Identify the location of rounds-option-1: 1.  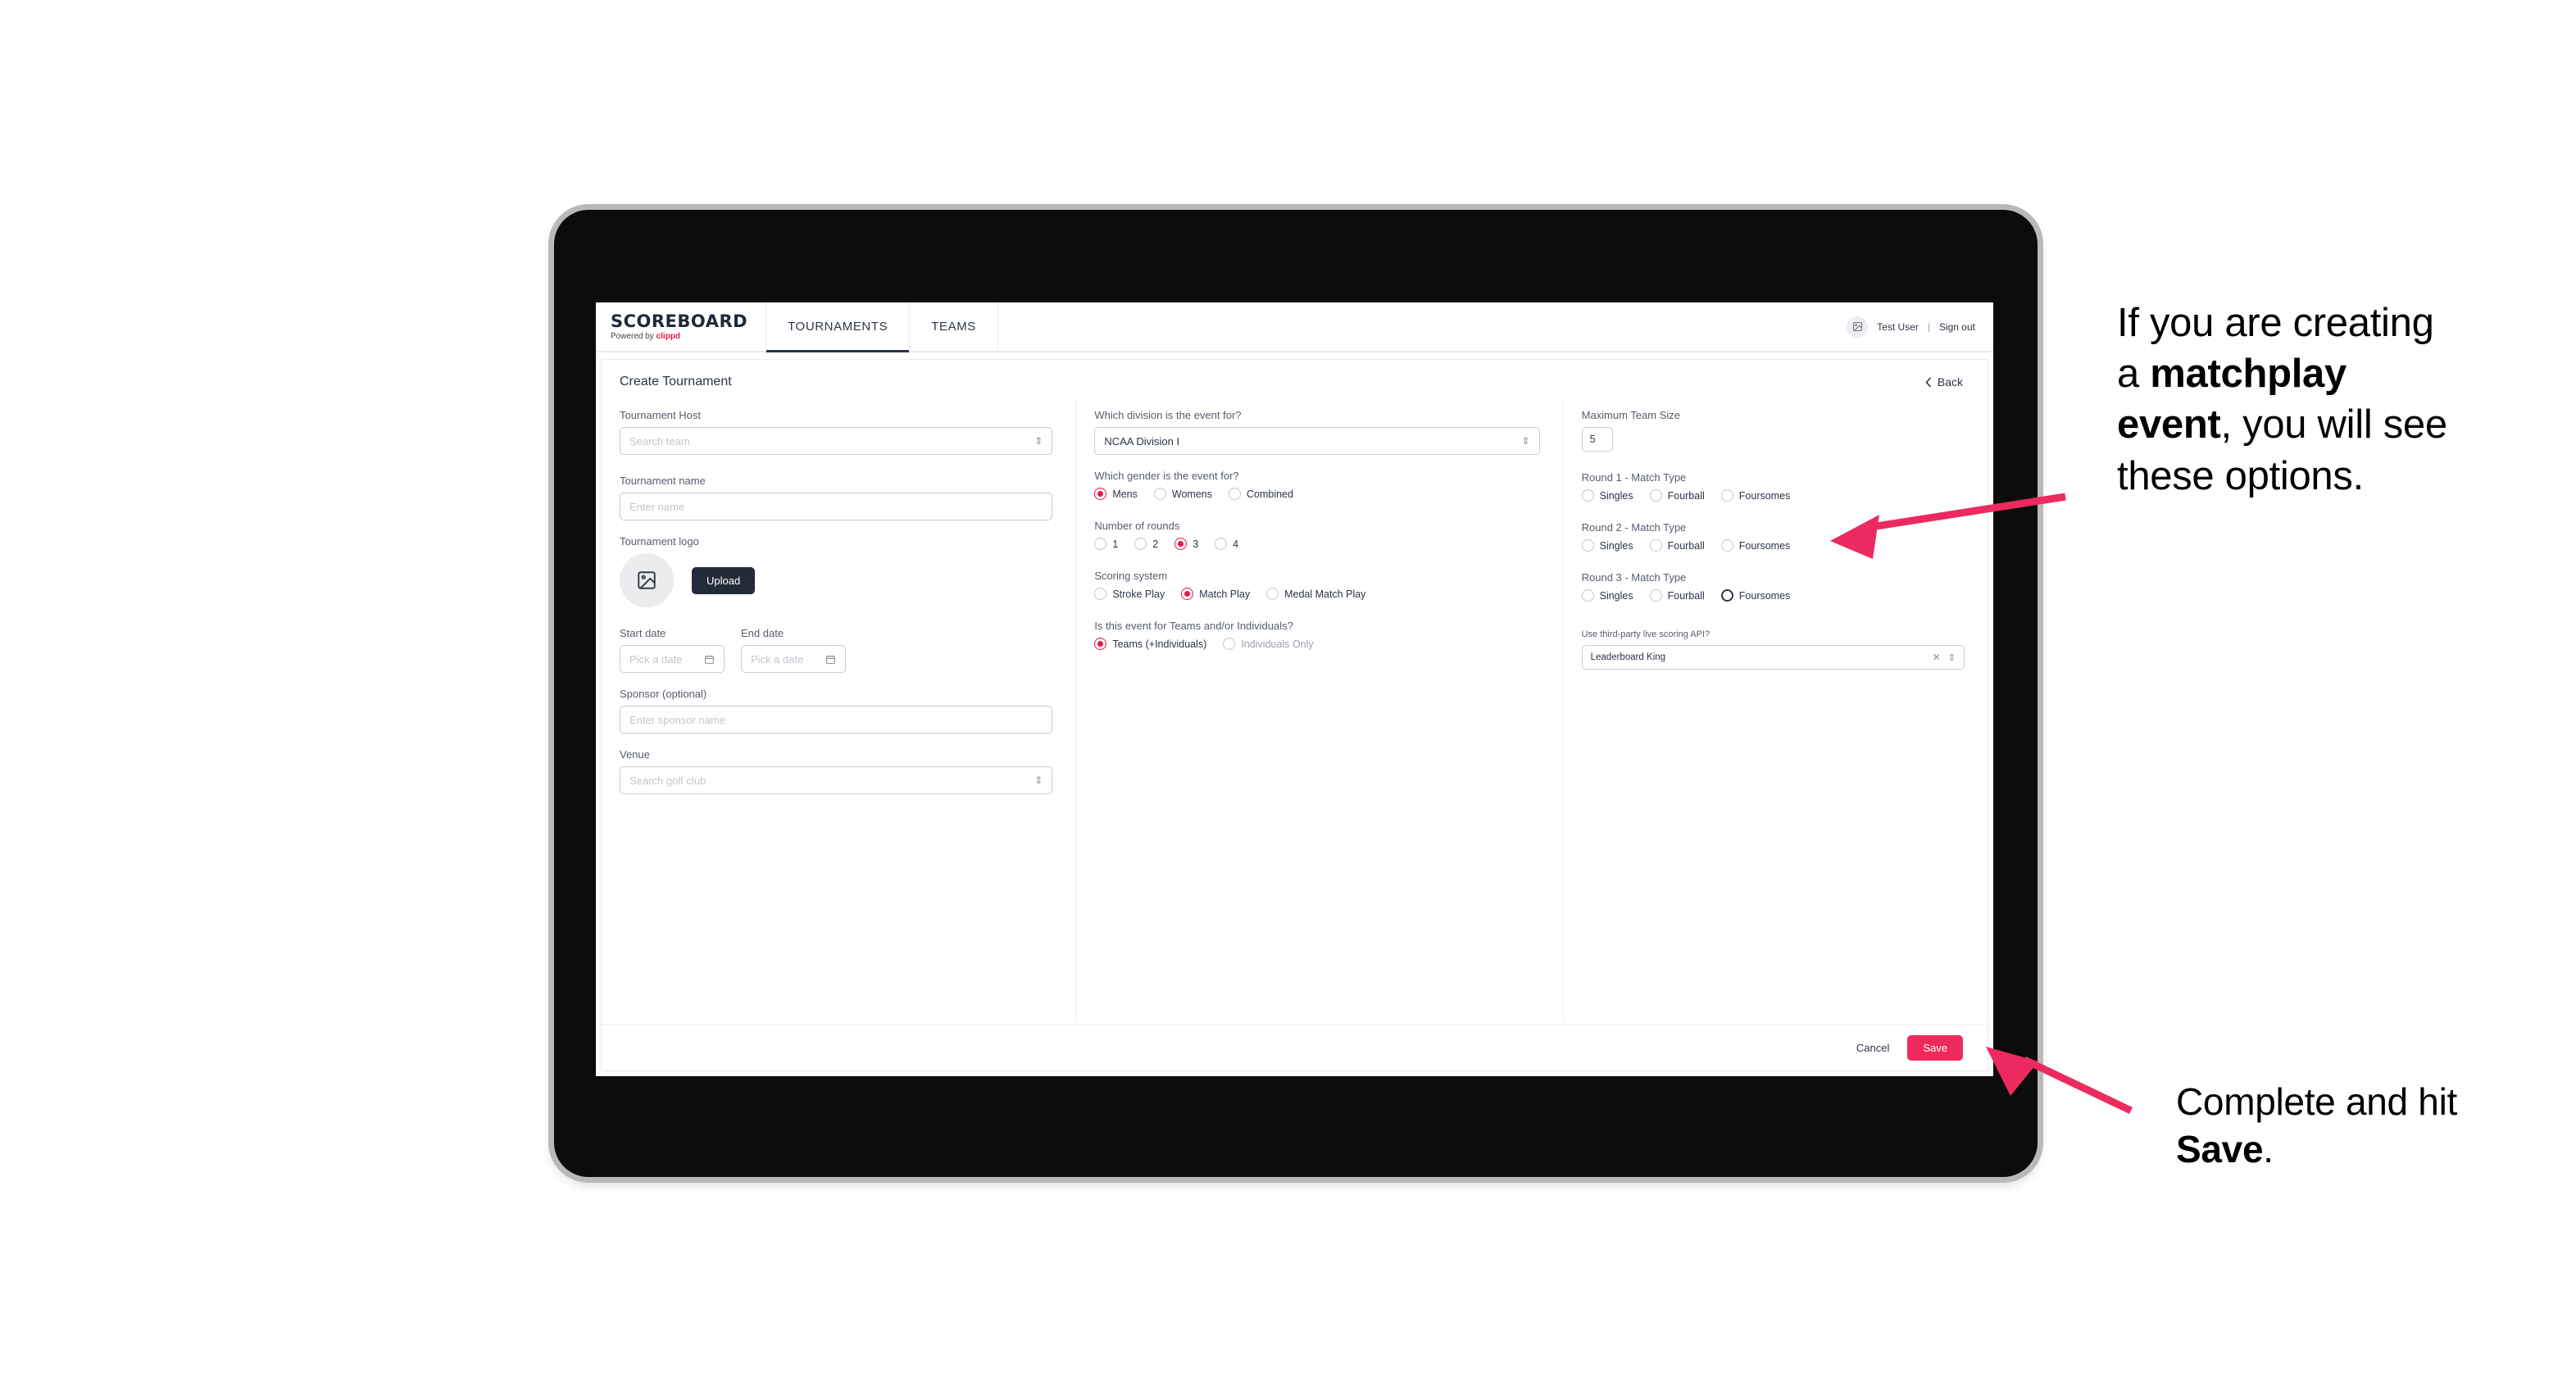
(1106, 544).